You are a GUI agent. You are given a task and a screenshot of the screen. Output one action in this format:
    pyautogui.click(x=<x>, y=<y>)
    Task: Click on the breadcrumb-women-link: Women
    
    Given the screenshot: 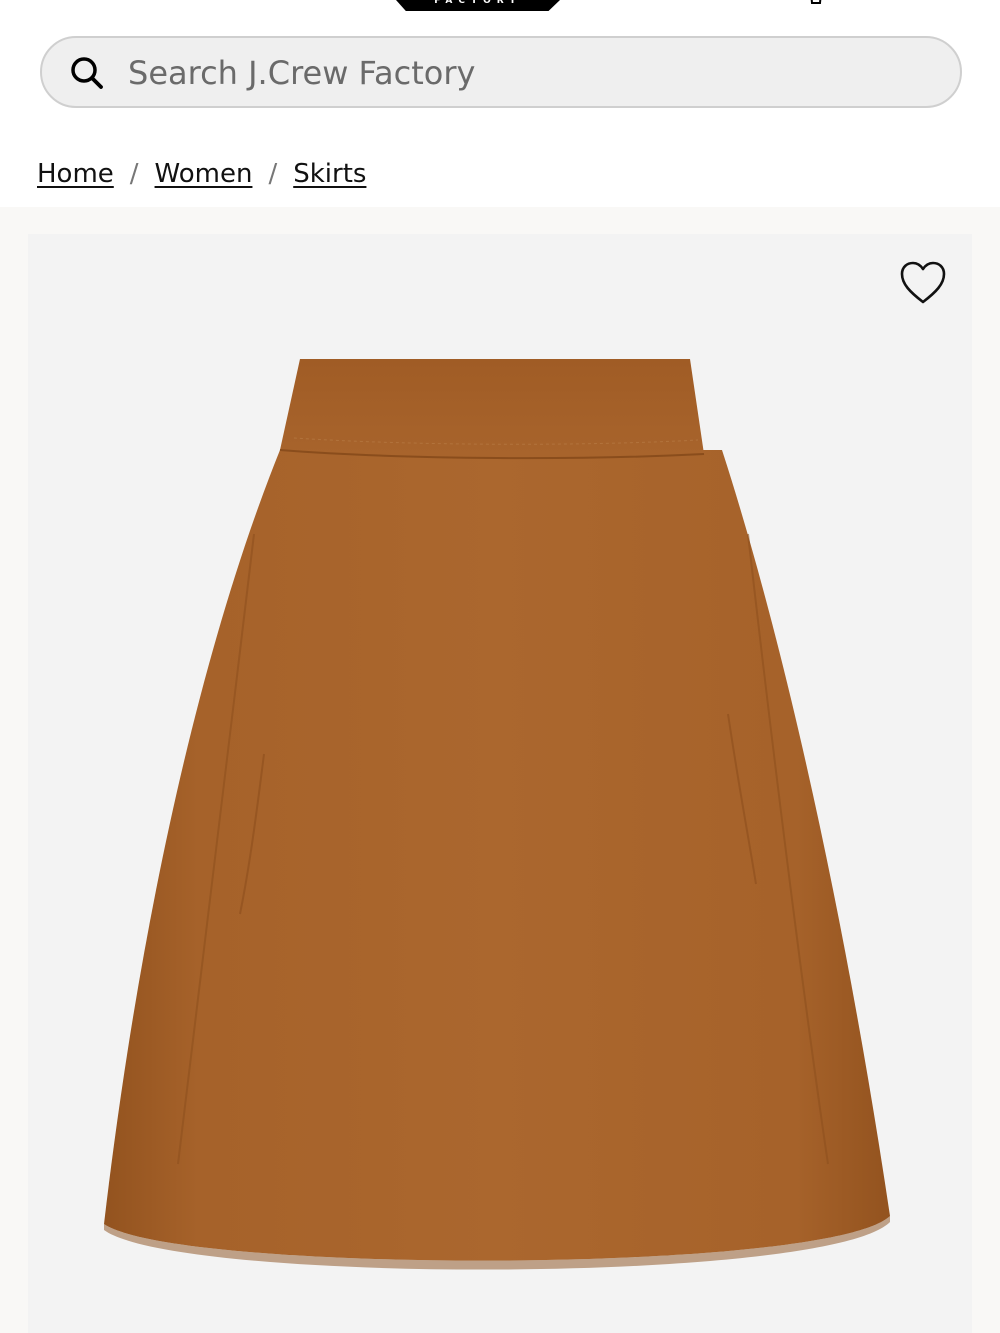 What is the action you would take?
    pyautogui.click(x=204, y=174)
    